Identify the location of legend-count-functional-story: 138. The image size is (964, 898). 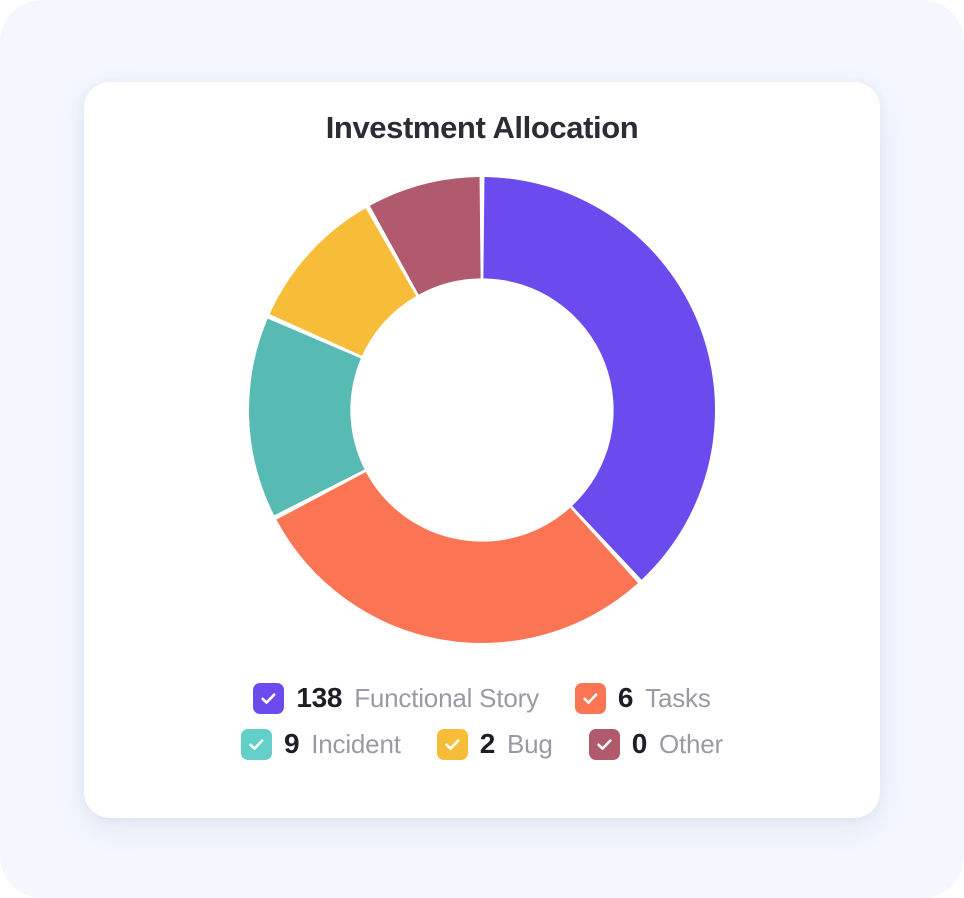
(319, 697).